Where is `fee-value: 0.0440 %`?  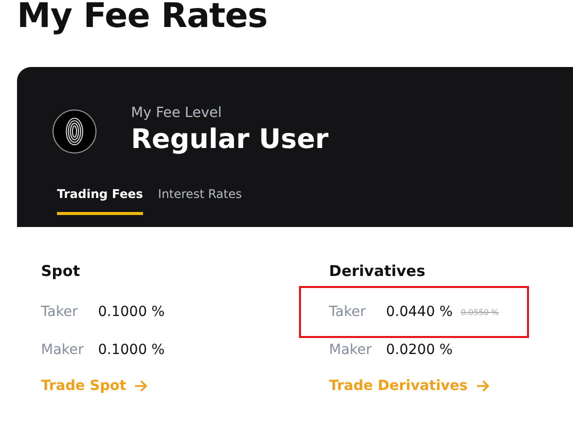 fee-value: 0.0440 % is located at coordinates (419, 312).